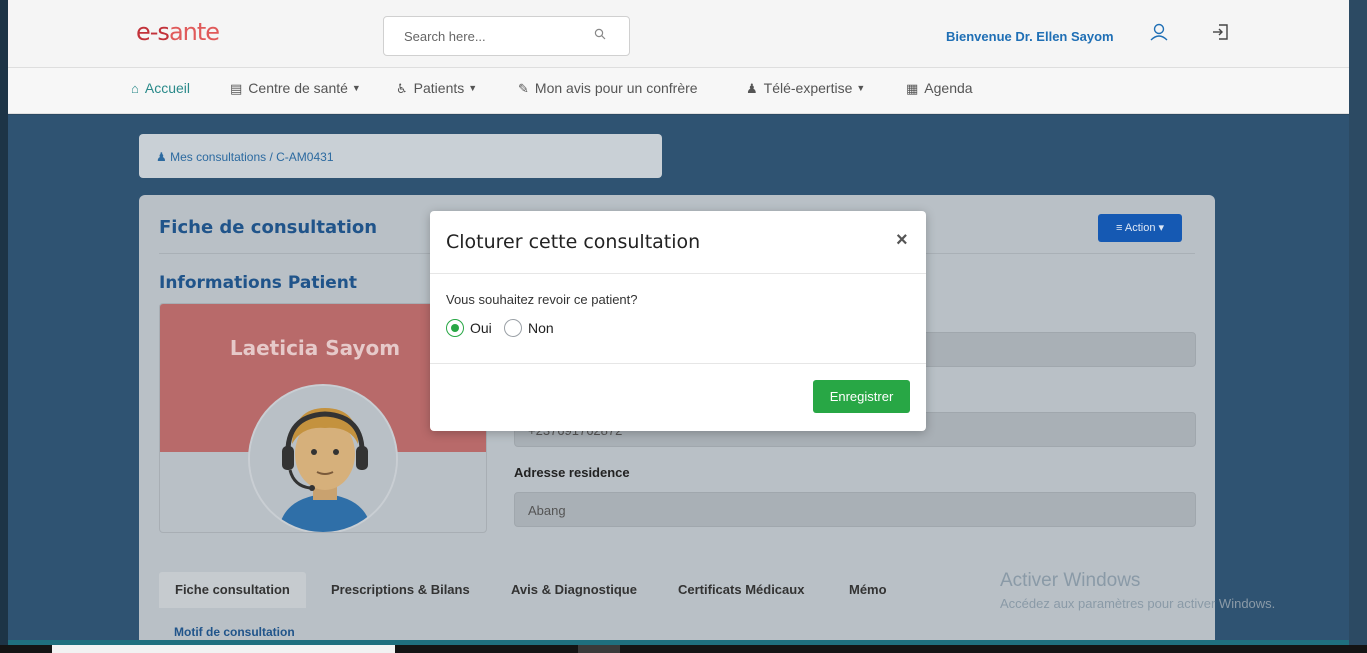 The image size is (1367, 653). I want to click on page-title: Fiche de consultation, so click(268, 227).